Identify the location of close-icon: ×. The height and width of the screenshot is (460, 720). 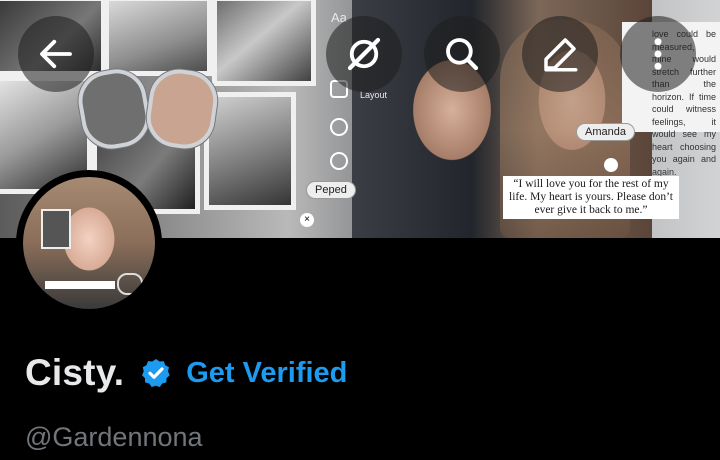
(307, 220).